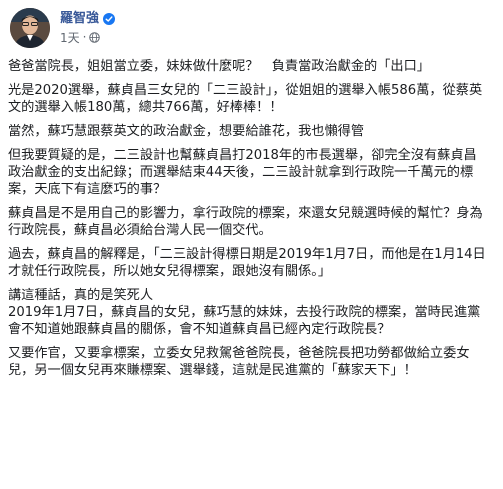 The width and height of the screenshot is (503, 489). I want to click on post-paragraph: 爸爸當院長，姐姐當立委，妹妹做什麼呢？ 負責當政治獻金的「出口」, so click(219, 66).